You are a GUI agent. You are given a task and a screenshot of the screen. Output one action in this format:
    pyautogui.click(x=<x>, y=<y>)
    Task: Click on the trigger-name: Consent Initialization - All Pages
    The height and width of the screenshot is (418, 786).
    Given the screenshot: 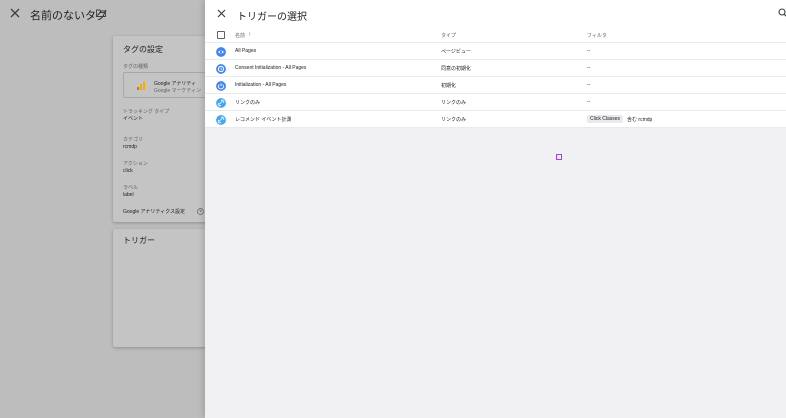 What is the action you would take?
    pyautogui.click(x=271, y=68)
    